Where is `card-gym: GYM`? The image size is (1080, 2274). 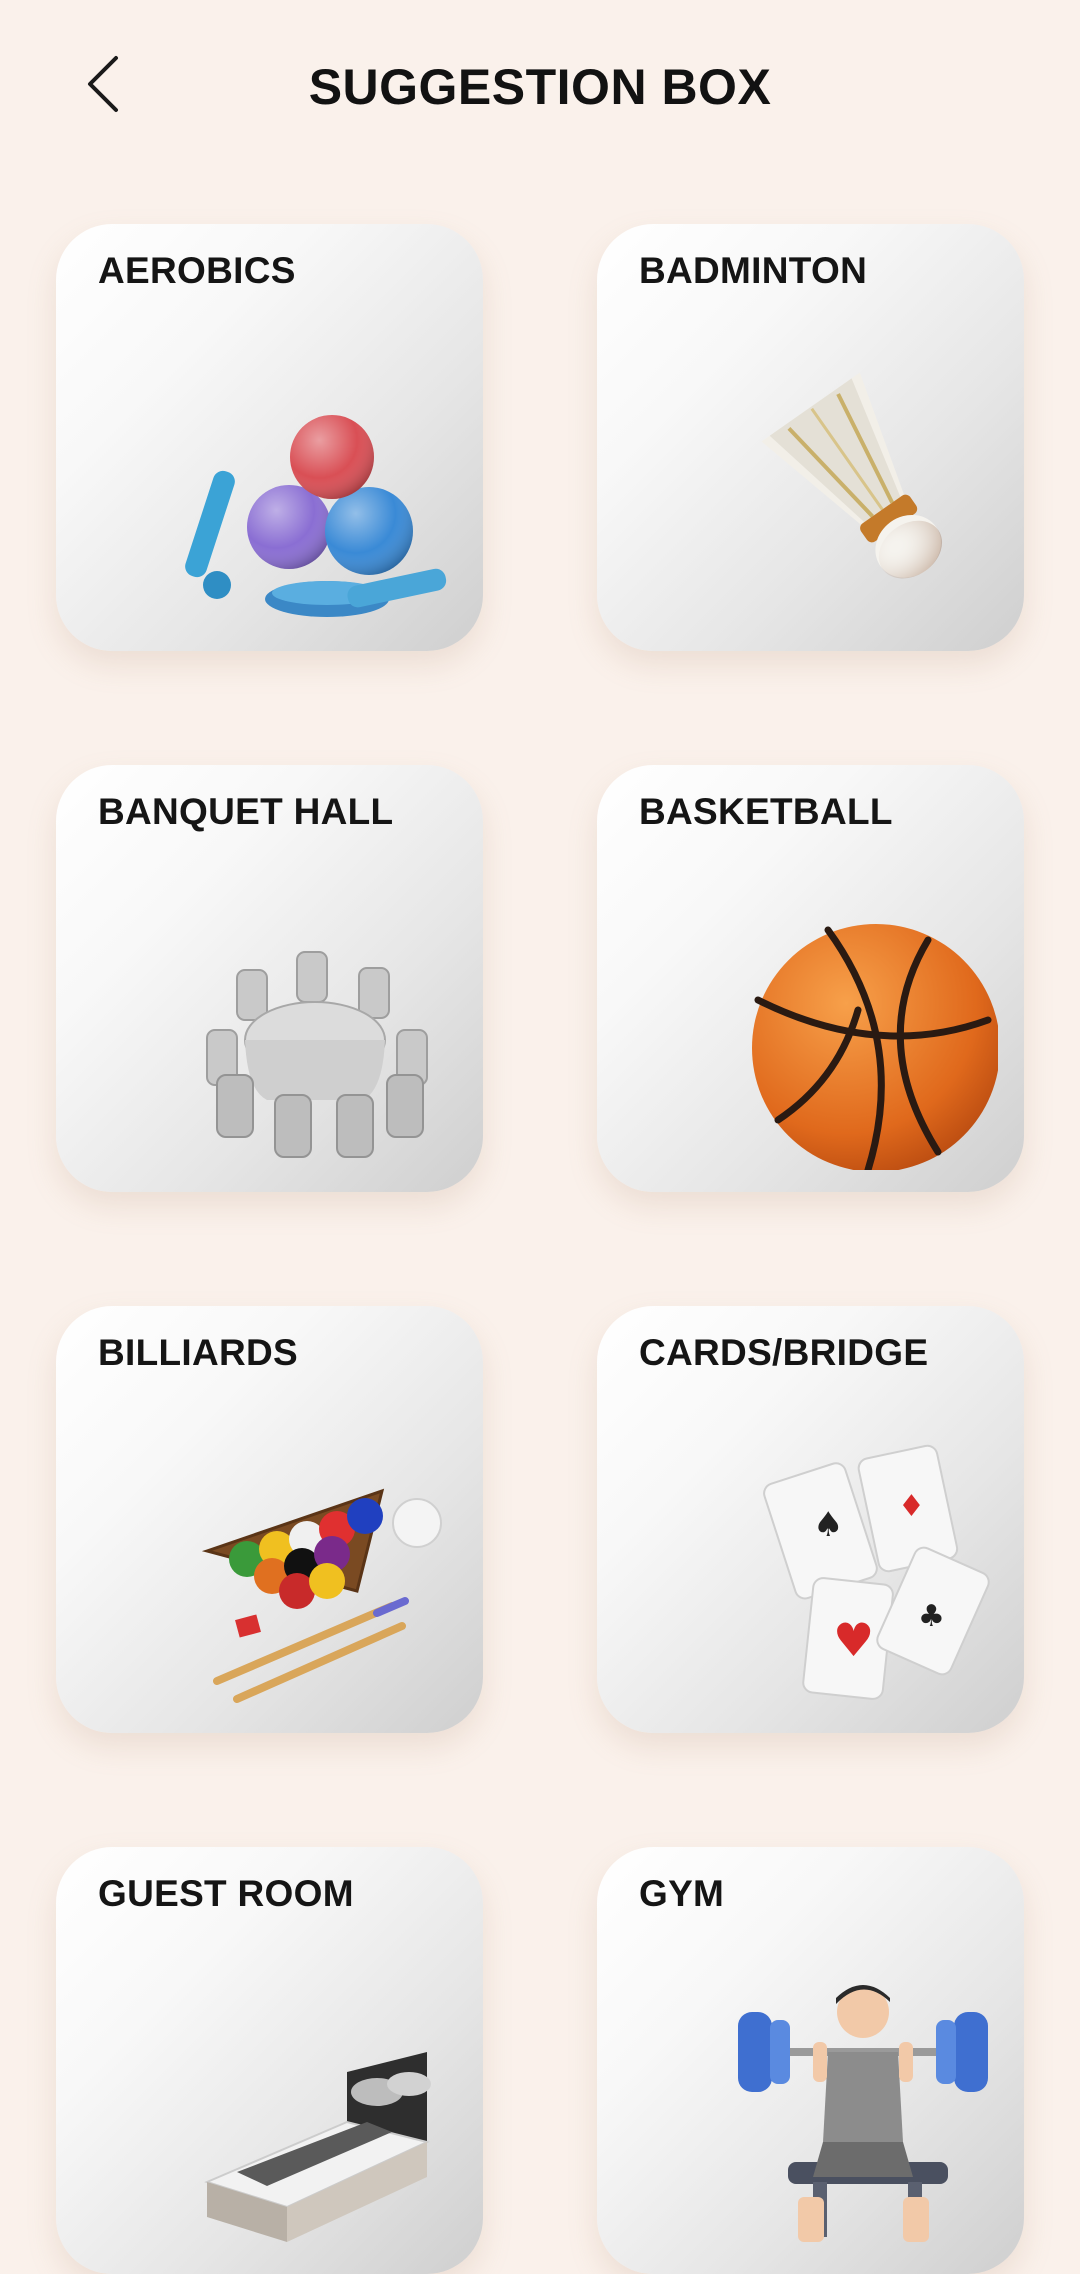 card-gym: GYM is located at coordinates (810, 2060).